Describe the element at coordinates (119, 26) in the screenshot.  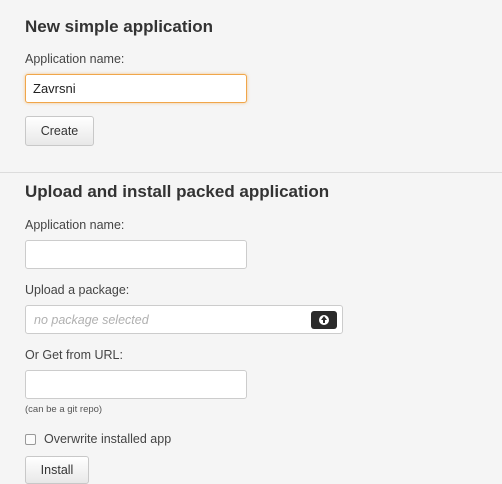
I see `new-simple-application-heading: New simple application` at that location.